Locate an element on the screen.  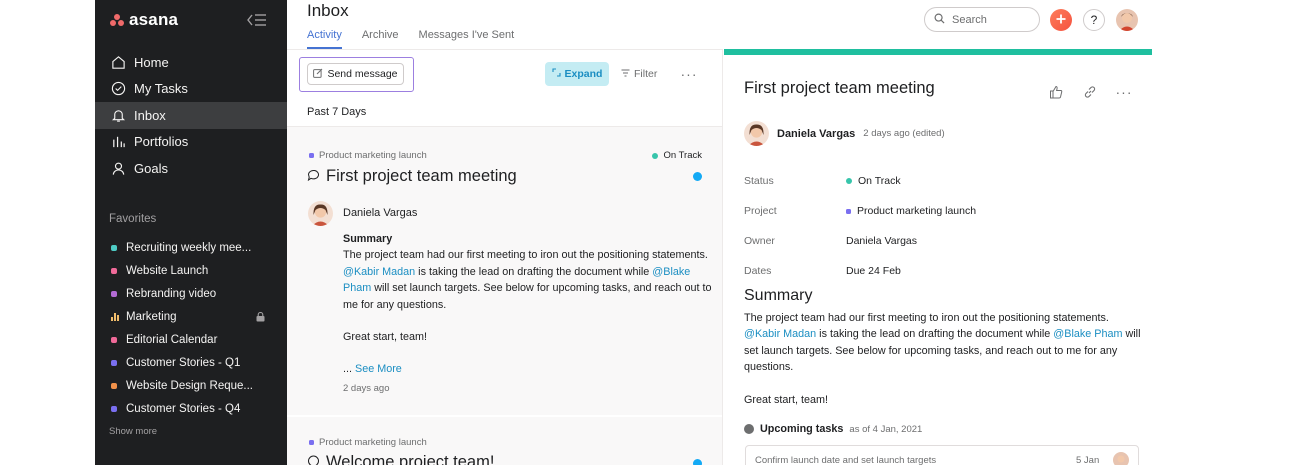
favorite-item: Editorial Calendar is located at coordinates (191, 339).